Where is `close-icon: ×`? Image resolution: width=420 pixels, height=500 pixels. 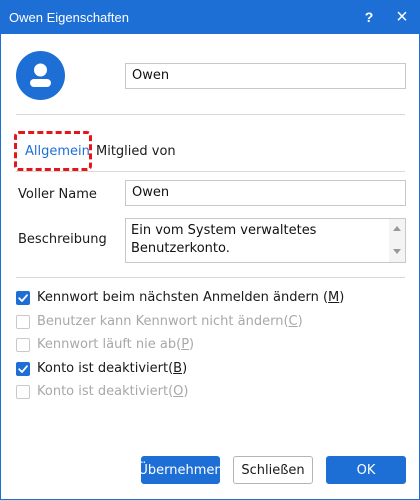
close-icon: × is located at coordinates (402, 17).